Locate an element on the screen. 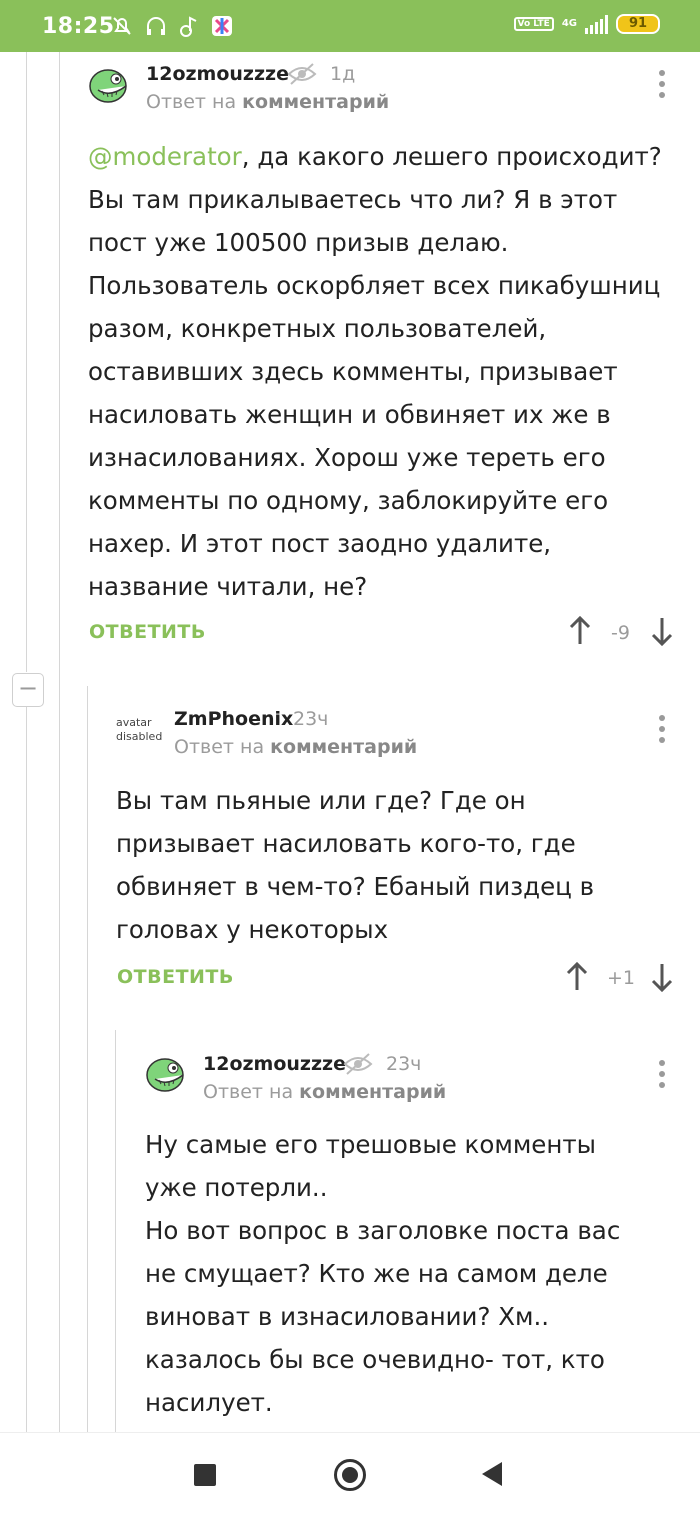 This screenshot has height=1518, width=700. bell-muted-icon is located at coordinates (122, 26).